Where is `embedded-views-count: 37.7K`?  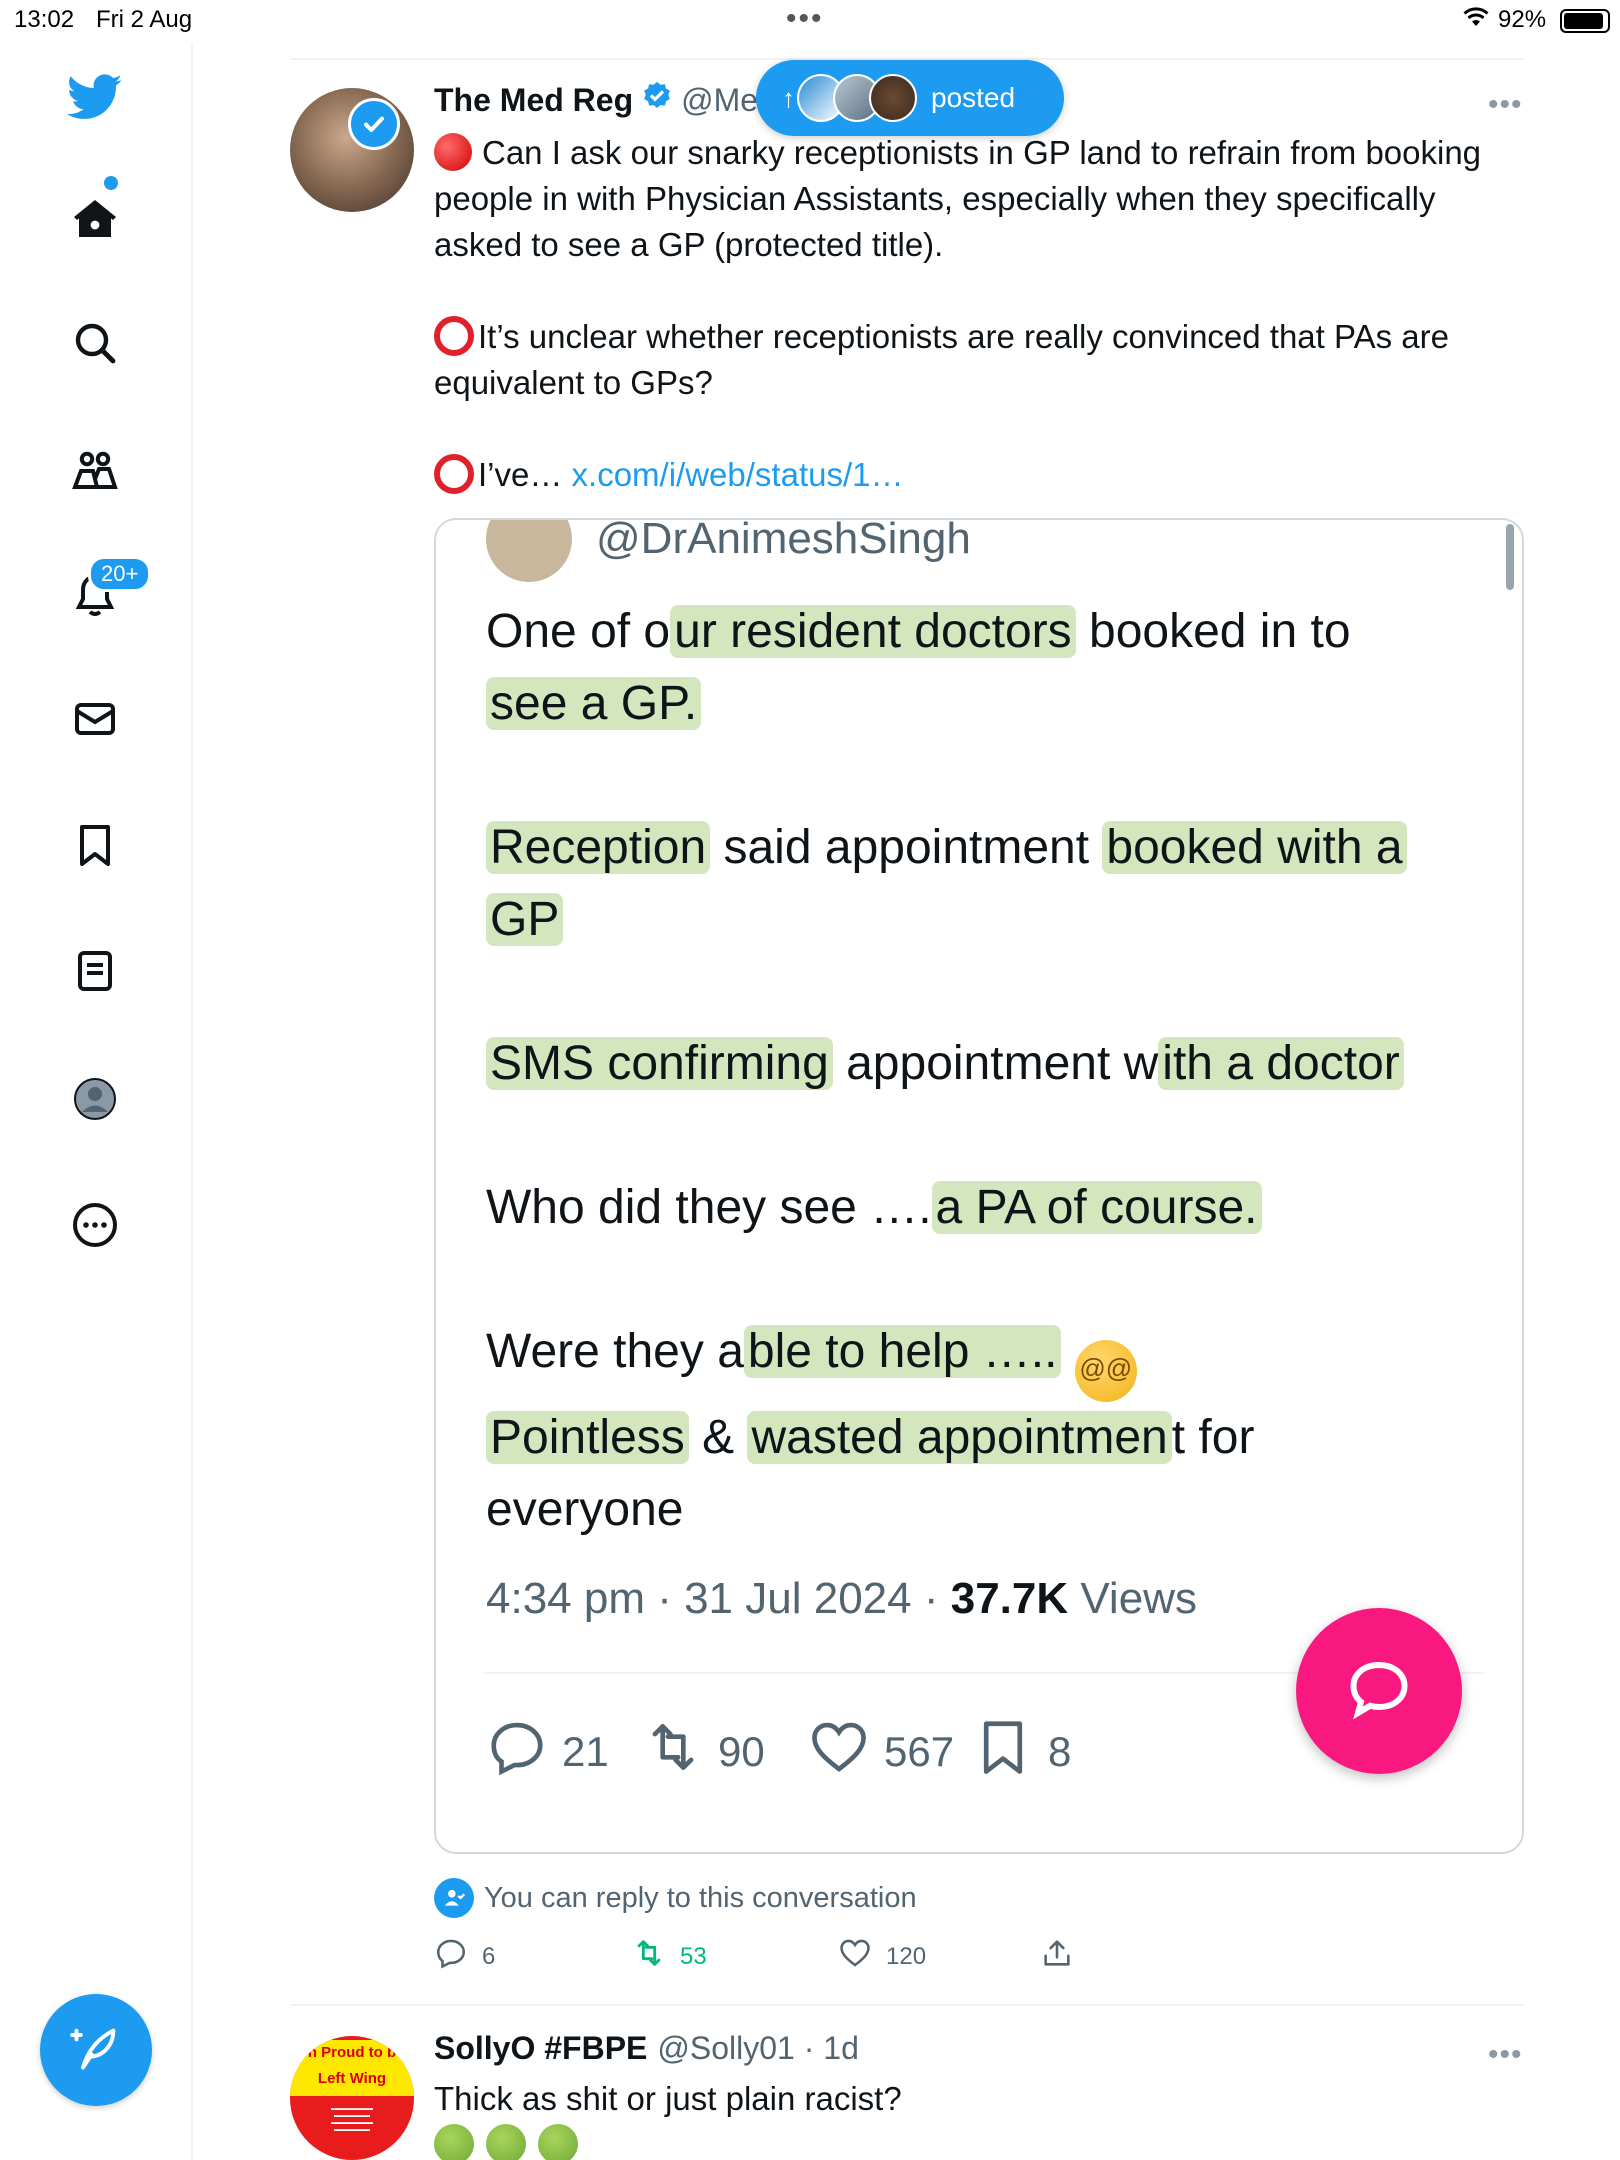
embedded-views-count: 37.7K is located at coordinates (1009, 1598).